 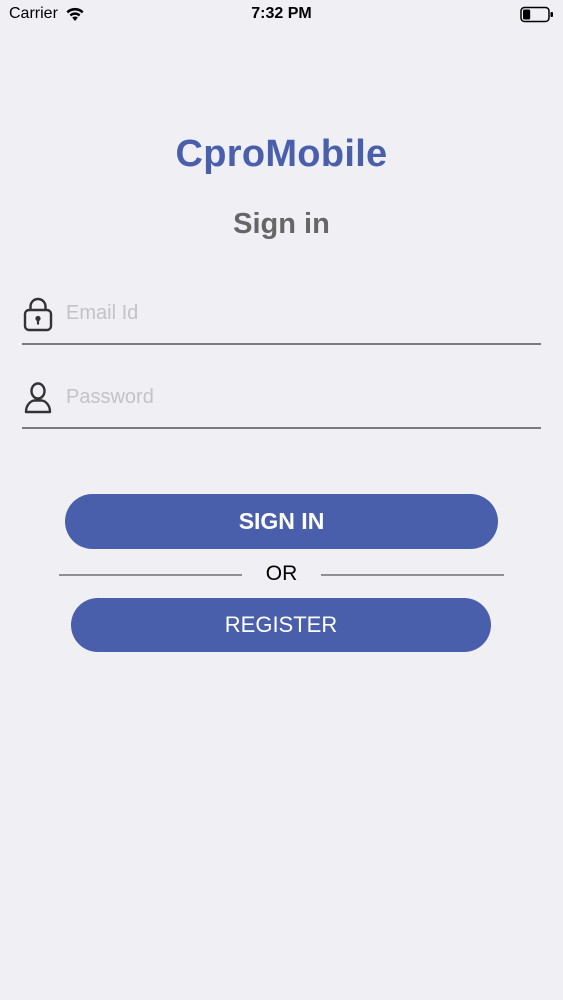 I want to click on user-icon, so click(x=38, y=398).